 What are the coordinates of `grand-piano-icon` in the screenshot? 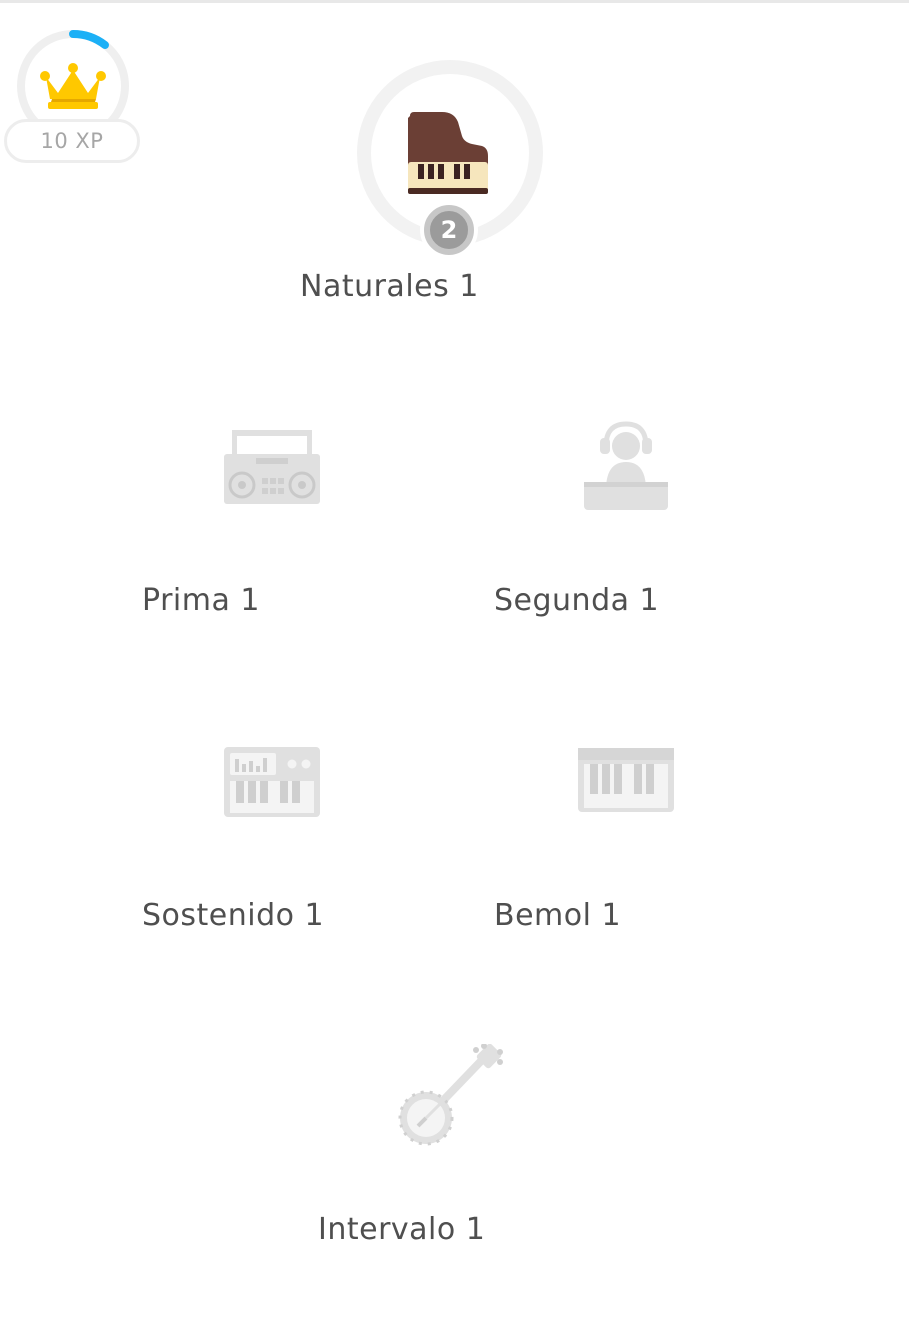 It's located at (448, 153).